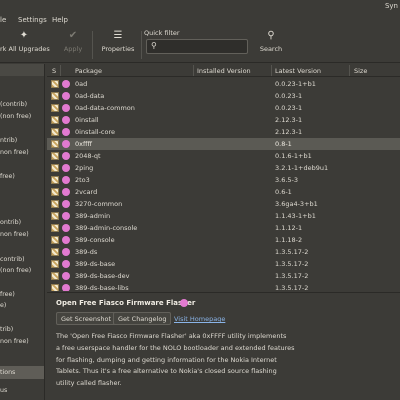 The image size is (400, 400). Describe the element at coordinates (3, 20) in the screenshot. I see `menu-file: le` at that location.